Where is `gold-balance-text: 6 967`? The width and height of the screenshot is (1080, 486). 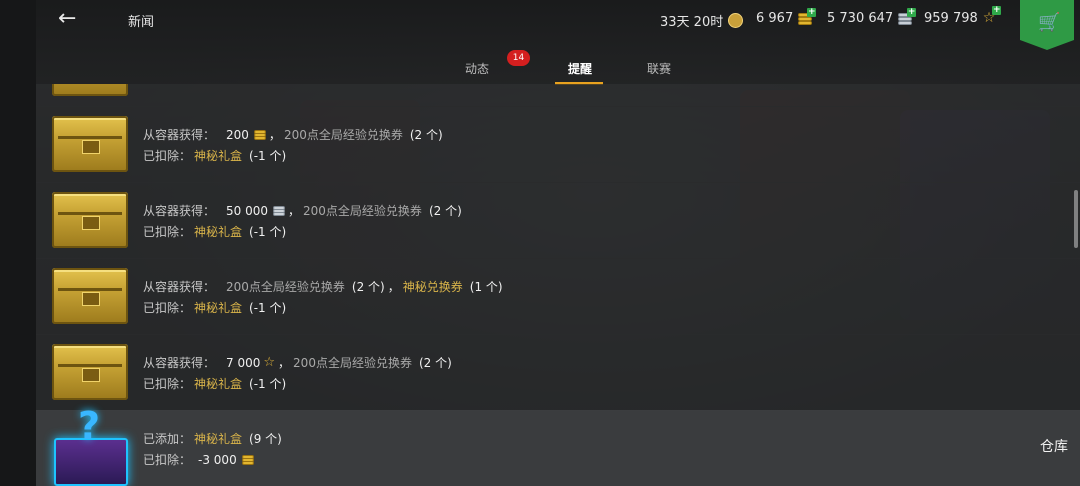 gold-balance-text: 6 967 is located at coordinates (775, 18).